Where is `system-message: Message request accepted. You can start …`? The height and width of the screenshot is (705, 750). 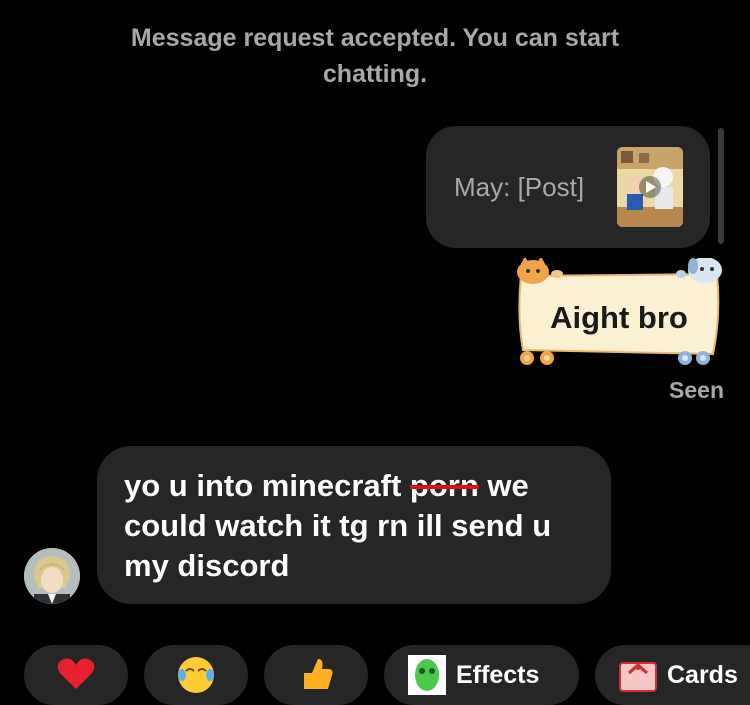
system-message: Message request accepted. You can start … is located at coordinates (375, 56).